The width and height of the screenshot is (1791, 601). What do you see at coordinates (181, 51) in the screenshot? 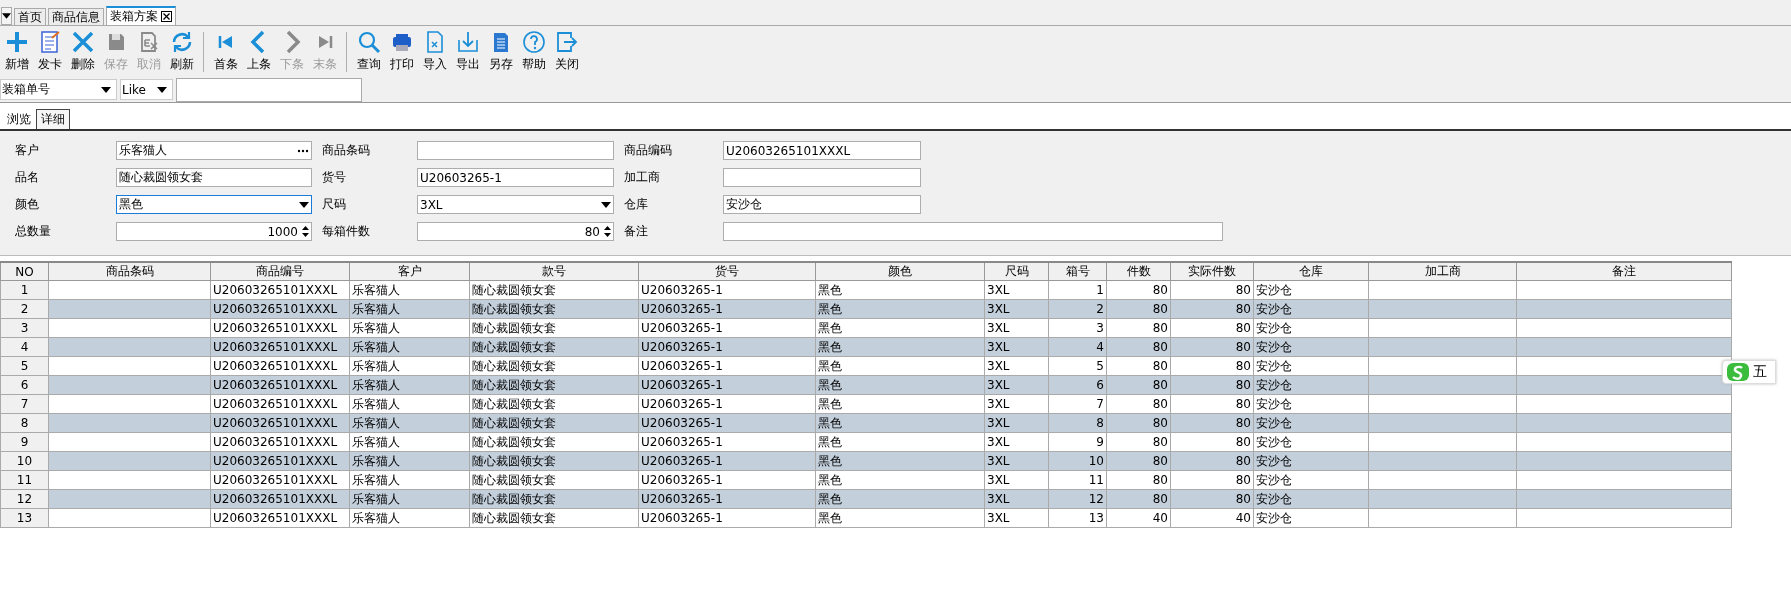
I see `toolbar-button: 刷新` at bounding box center [181, 51].